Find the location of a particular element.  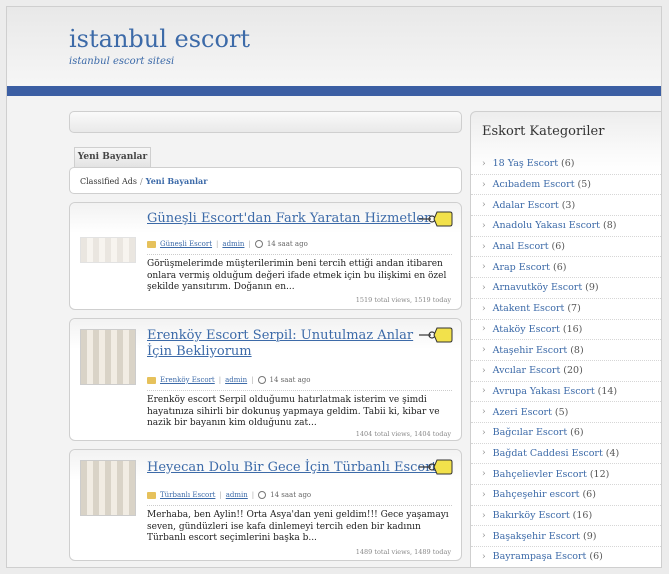

category-count: (14) is located at coordinates (607, 391).